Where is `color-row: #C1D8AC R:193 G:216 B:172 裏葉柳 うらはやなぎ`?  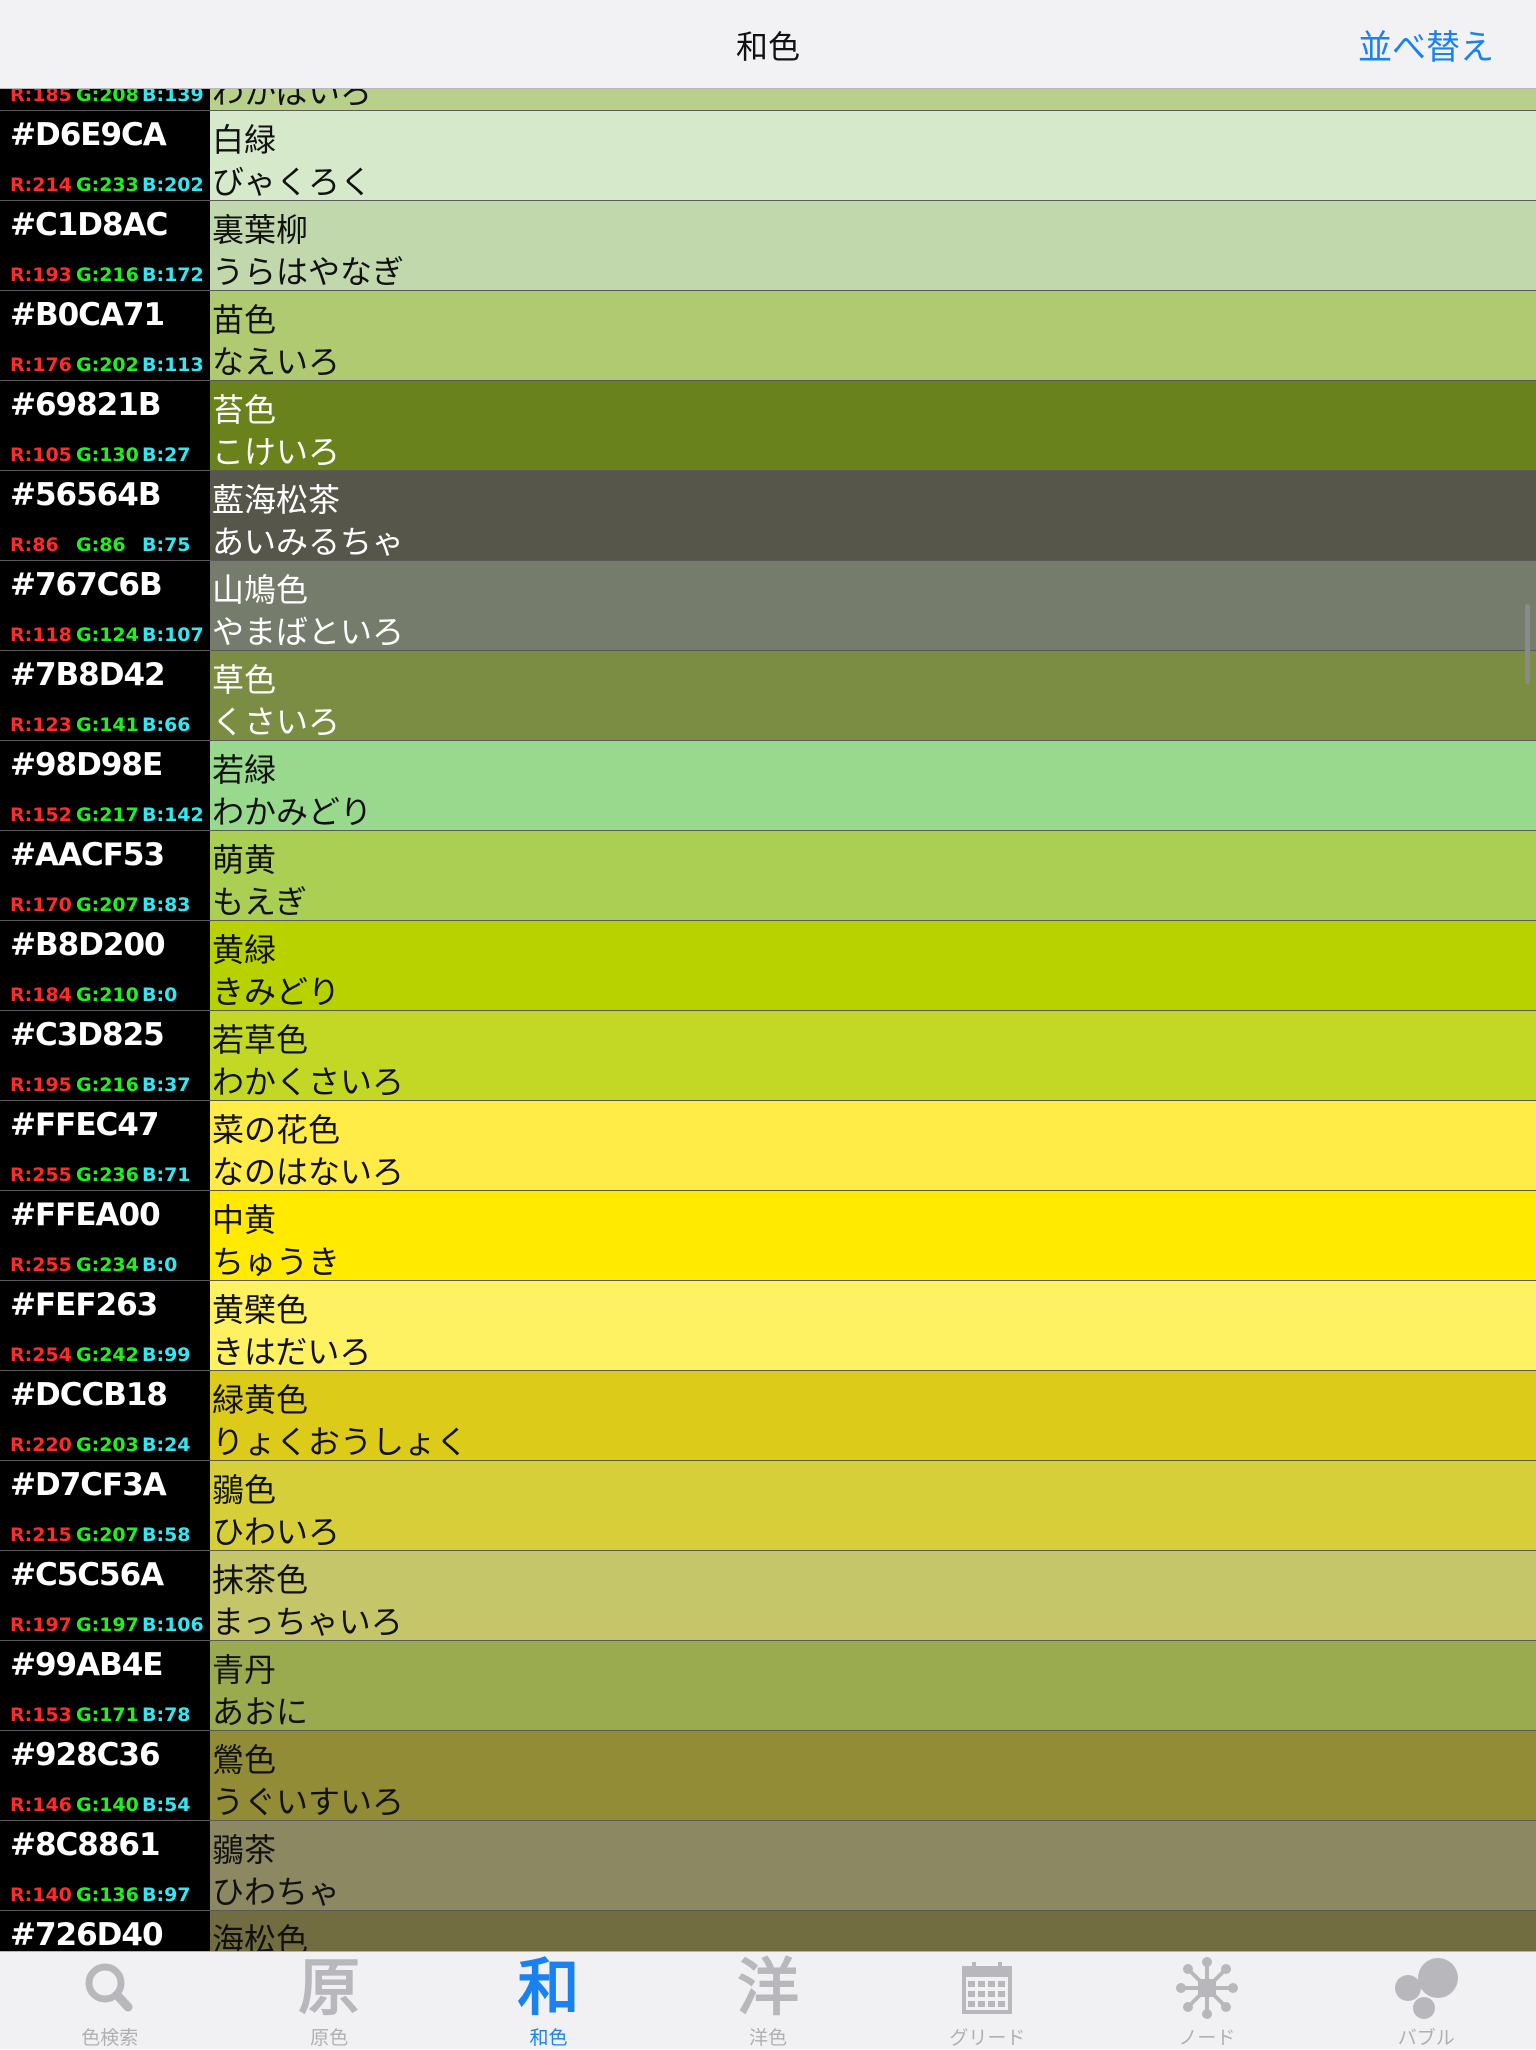 color-row: #C1D8AC R:193 G:216 B:172 裏葉柳 うらはやなぎ is located at coordinates (768, 246).